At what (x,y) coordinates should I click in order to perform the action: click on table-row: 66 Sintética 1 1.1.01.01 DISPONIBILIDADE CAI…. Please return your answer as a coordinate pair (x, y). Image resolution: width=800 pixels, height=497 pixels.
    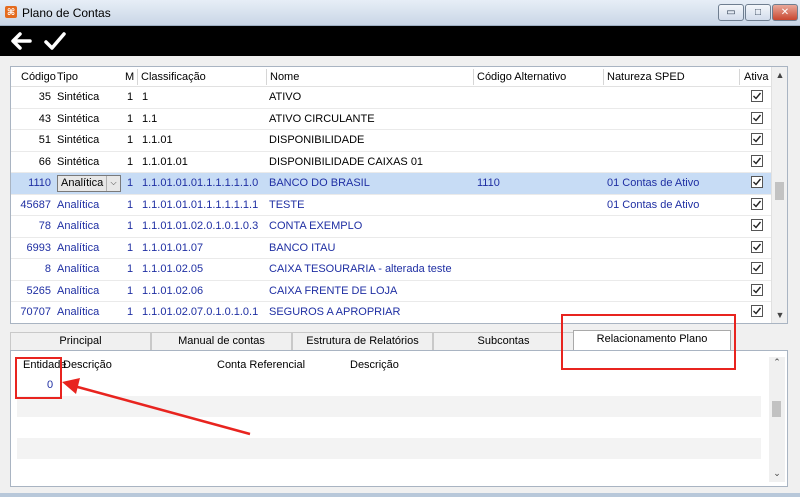
    Looking at the image, I should click on (392, 162).